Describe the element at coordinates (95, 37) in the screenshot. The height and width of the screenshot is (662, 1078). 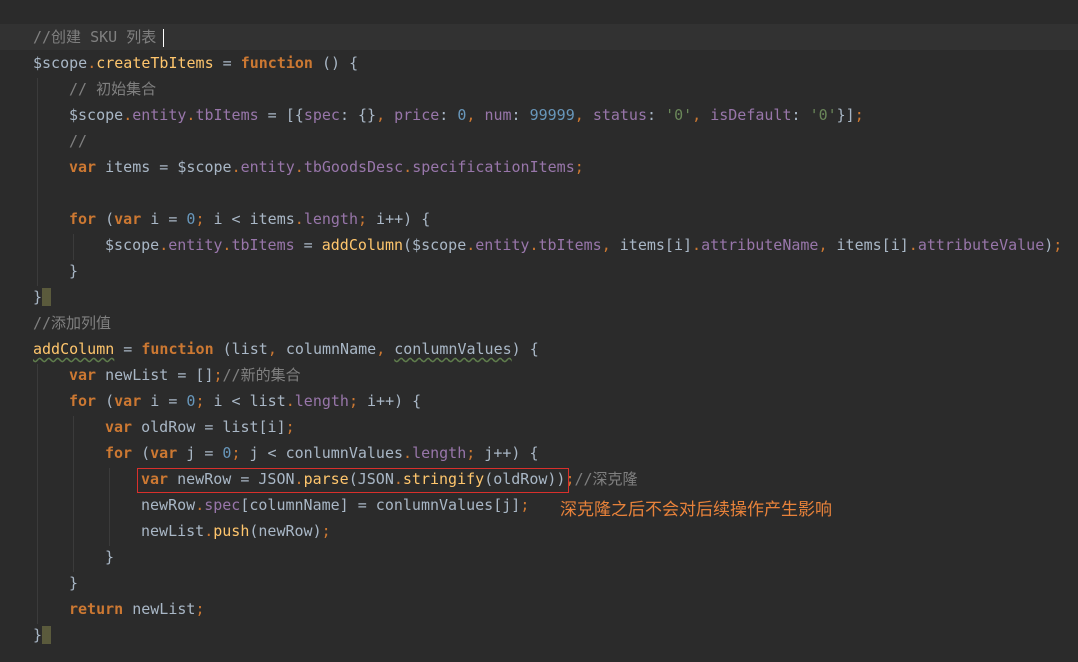
I see `comment-create-sku: //创建 SKU 列表` at that location.